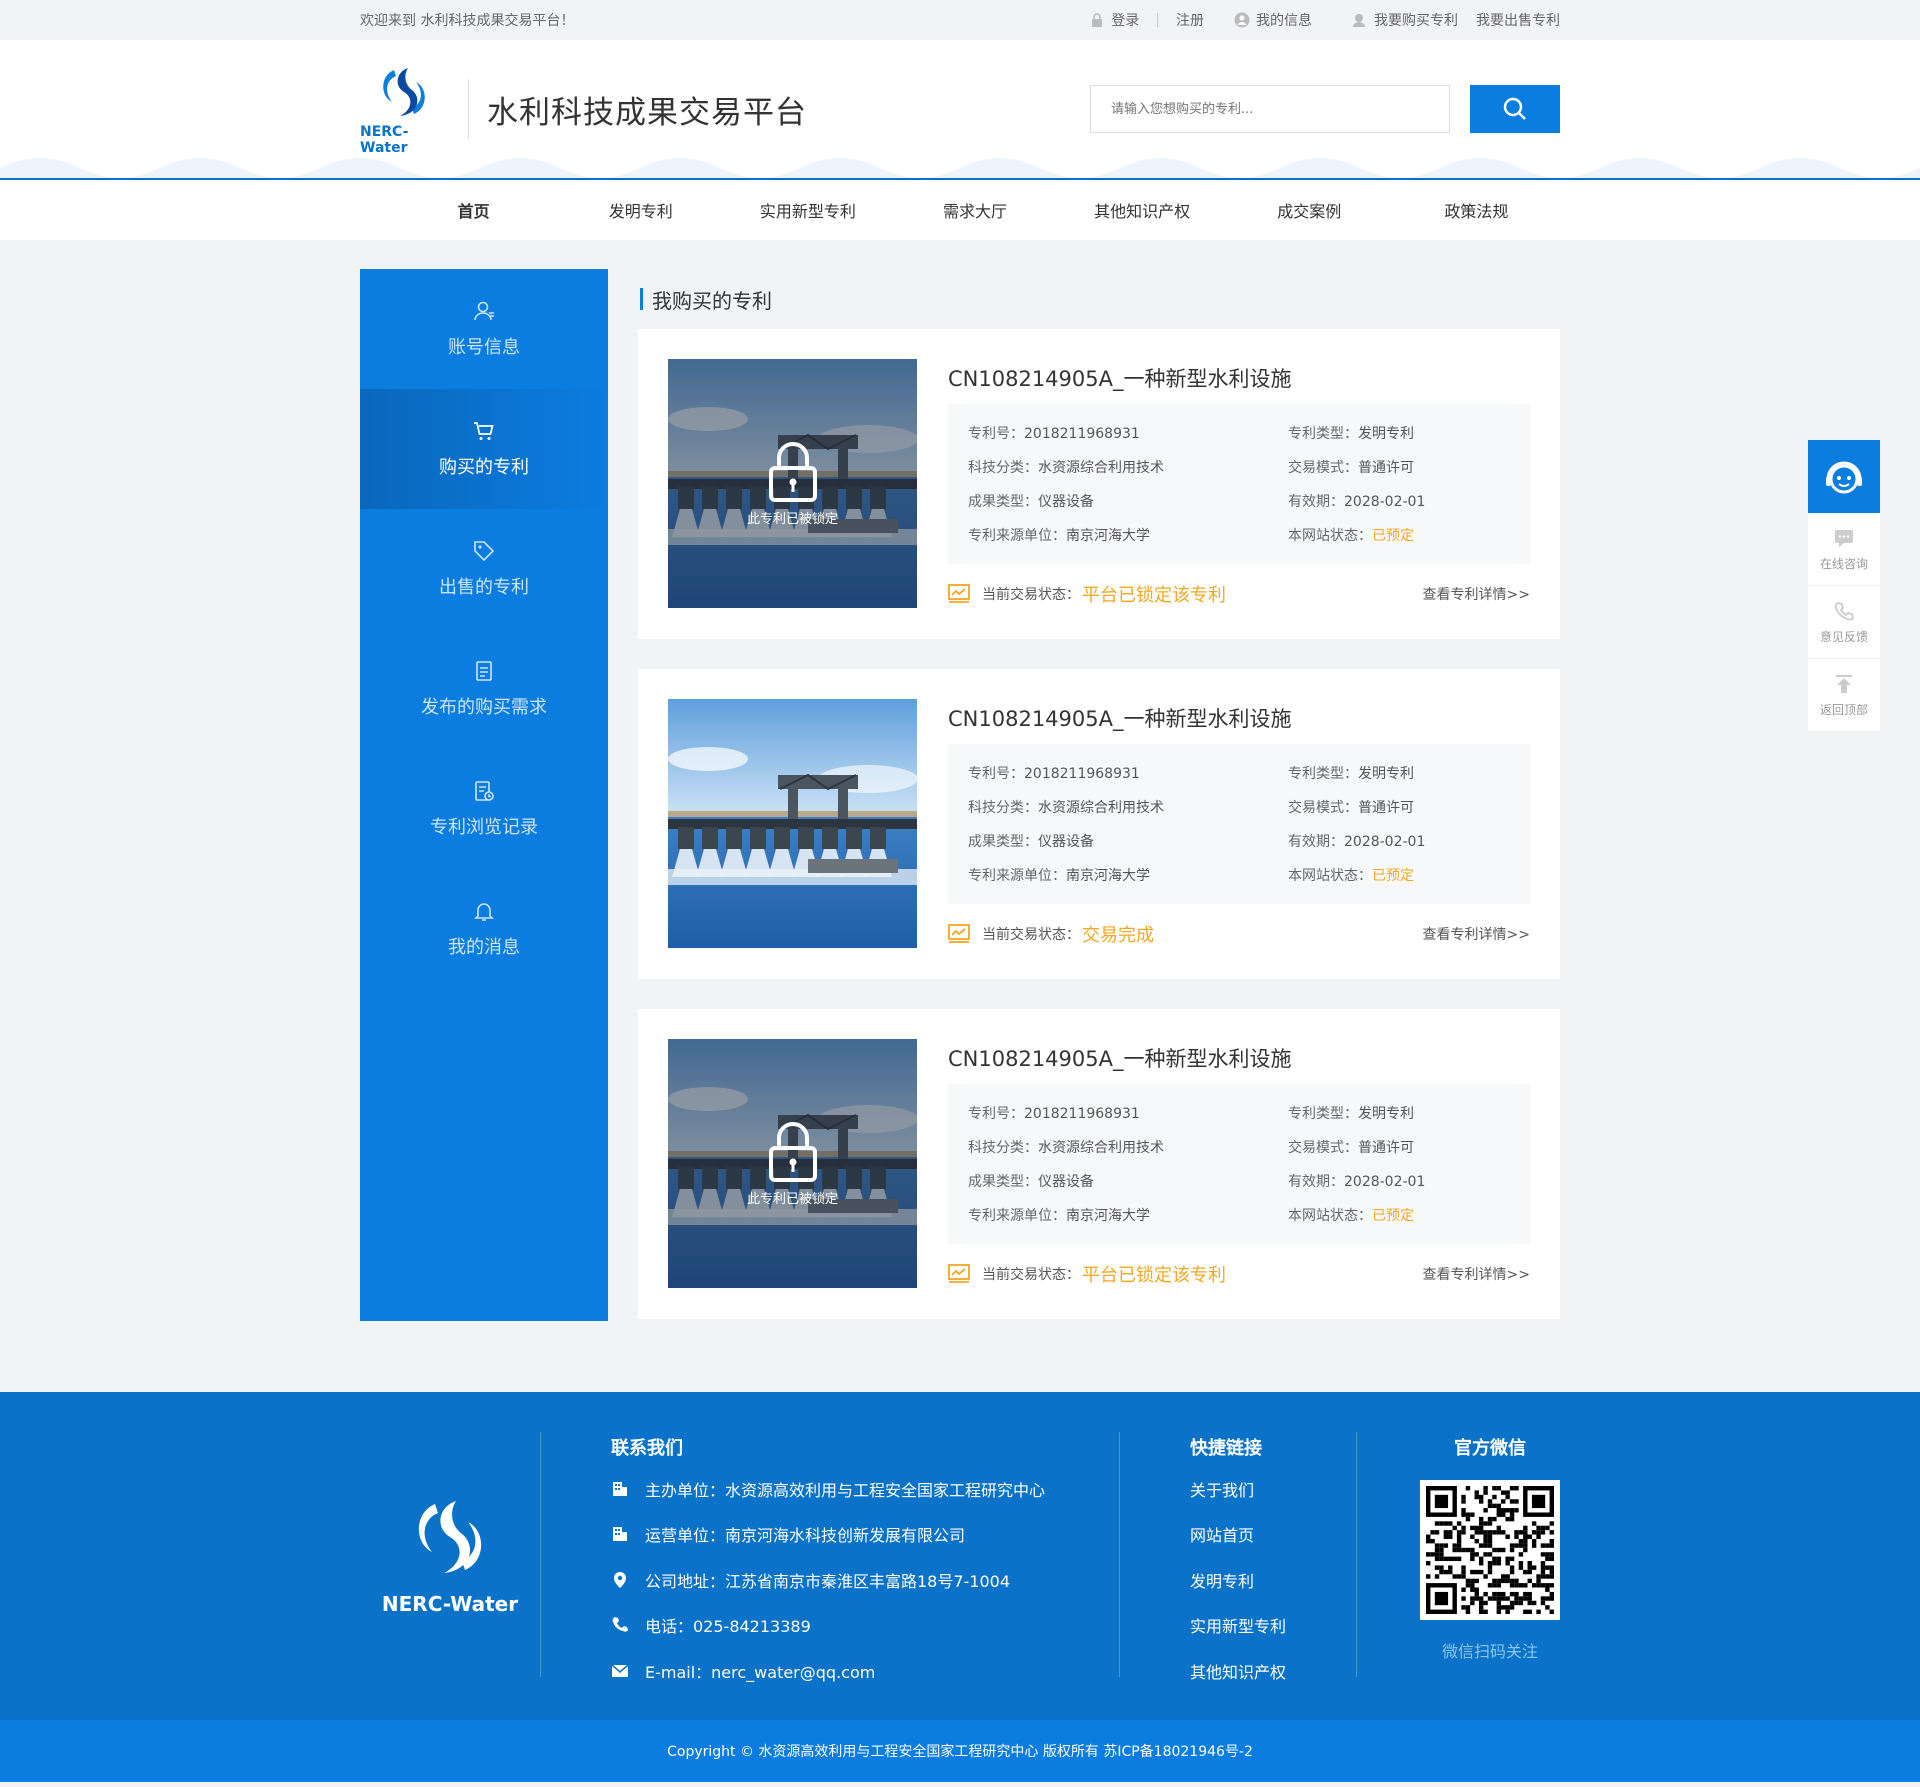  I want to click on footer-link-0: 关于我们, so click(1273, 1489).